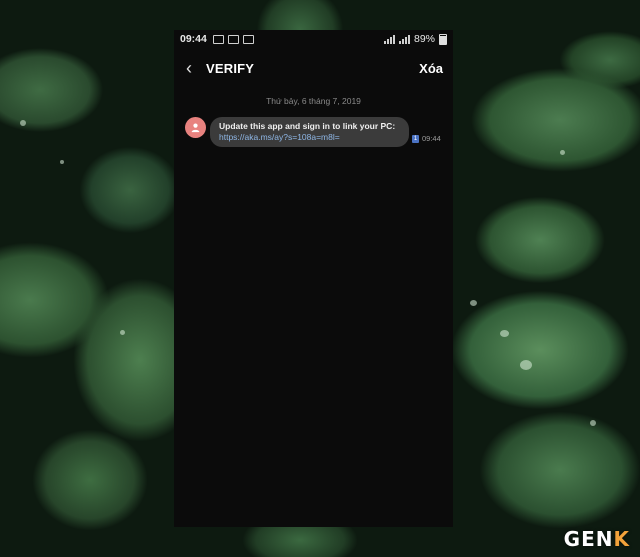 This screenshot has width=640, height=557. Describe the element at coordinates (431, 138) in the screenshot. I see `message-time: 09:44` at that location.